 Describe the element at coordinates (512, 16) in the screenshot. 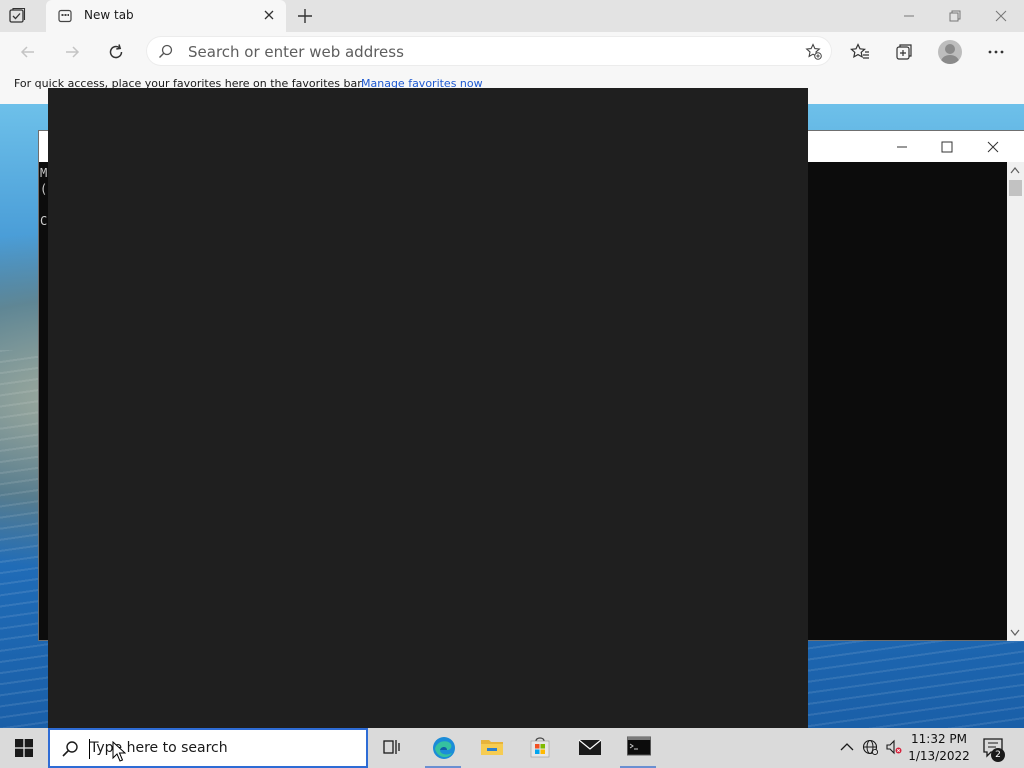

I see `tab-strip: New tab` at that location.